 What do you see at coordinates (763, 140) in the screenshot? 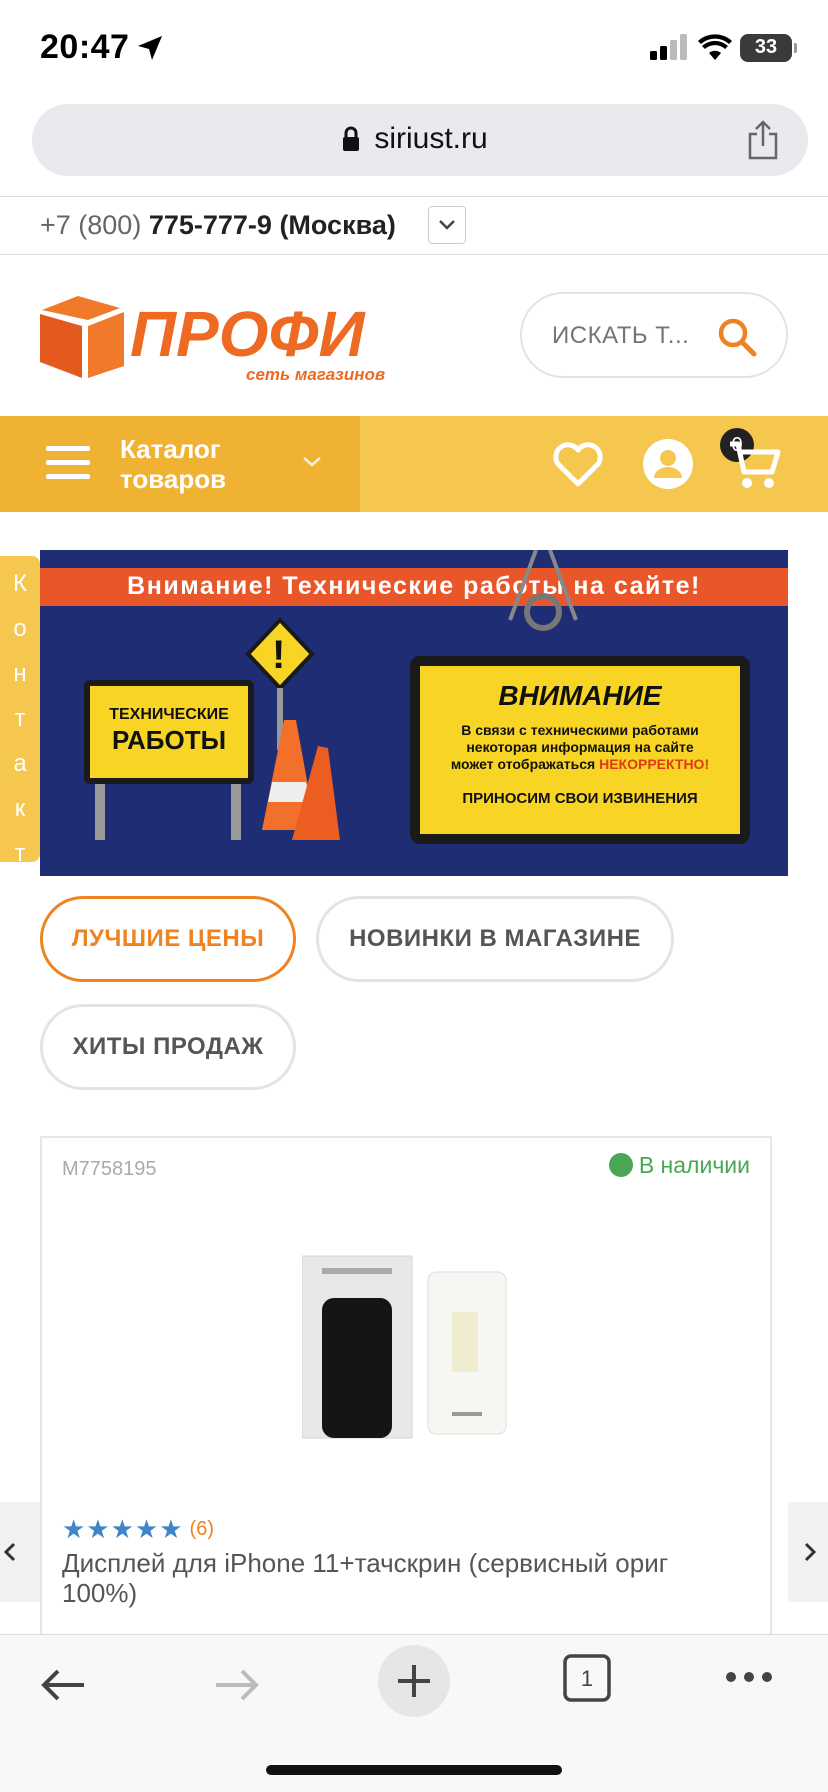
I see `share-icon` at bounding box center [763, 140].